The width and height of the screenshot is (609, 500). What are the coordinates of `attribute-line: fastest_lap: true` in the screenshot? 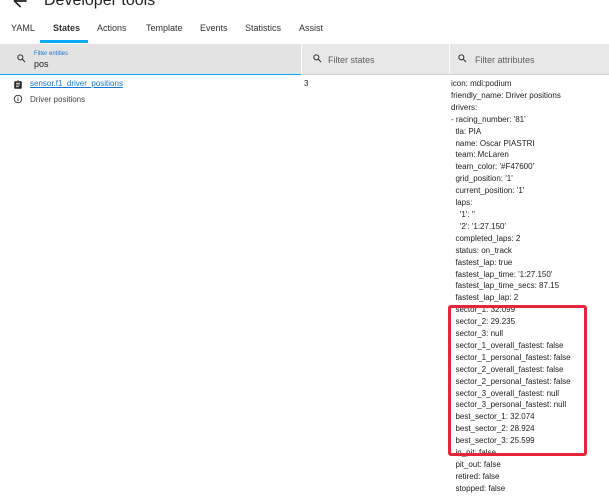 It's located at (482, 262).